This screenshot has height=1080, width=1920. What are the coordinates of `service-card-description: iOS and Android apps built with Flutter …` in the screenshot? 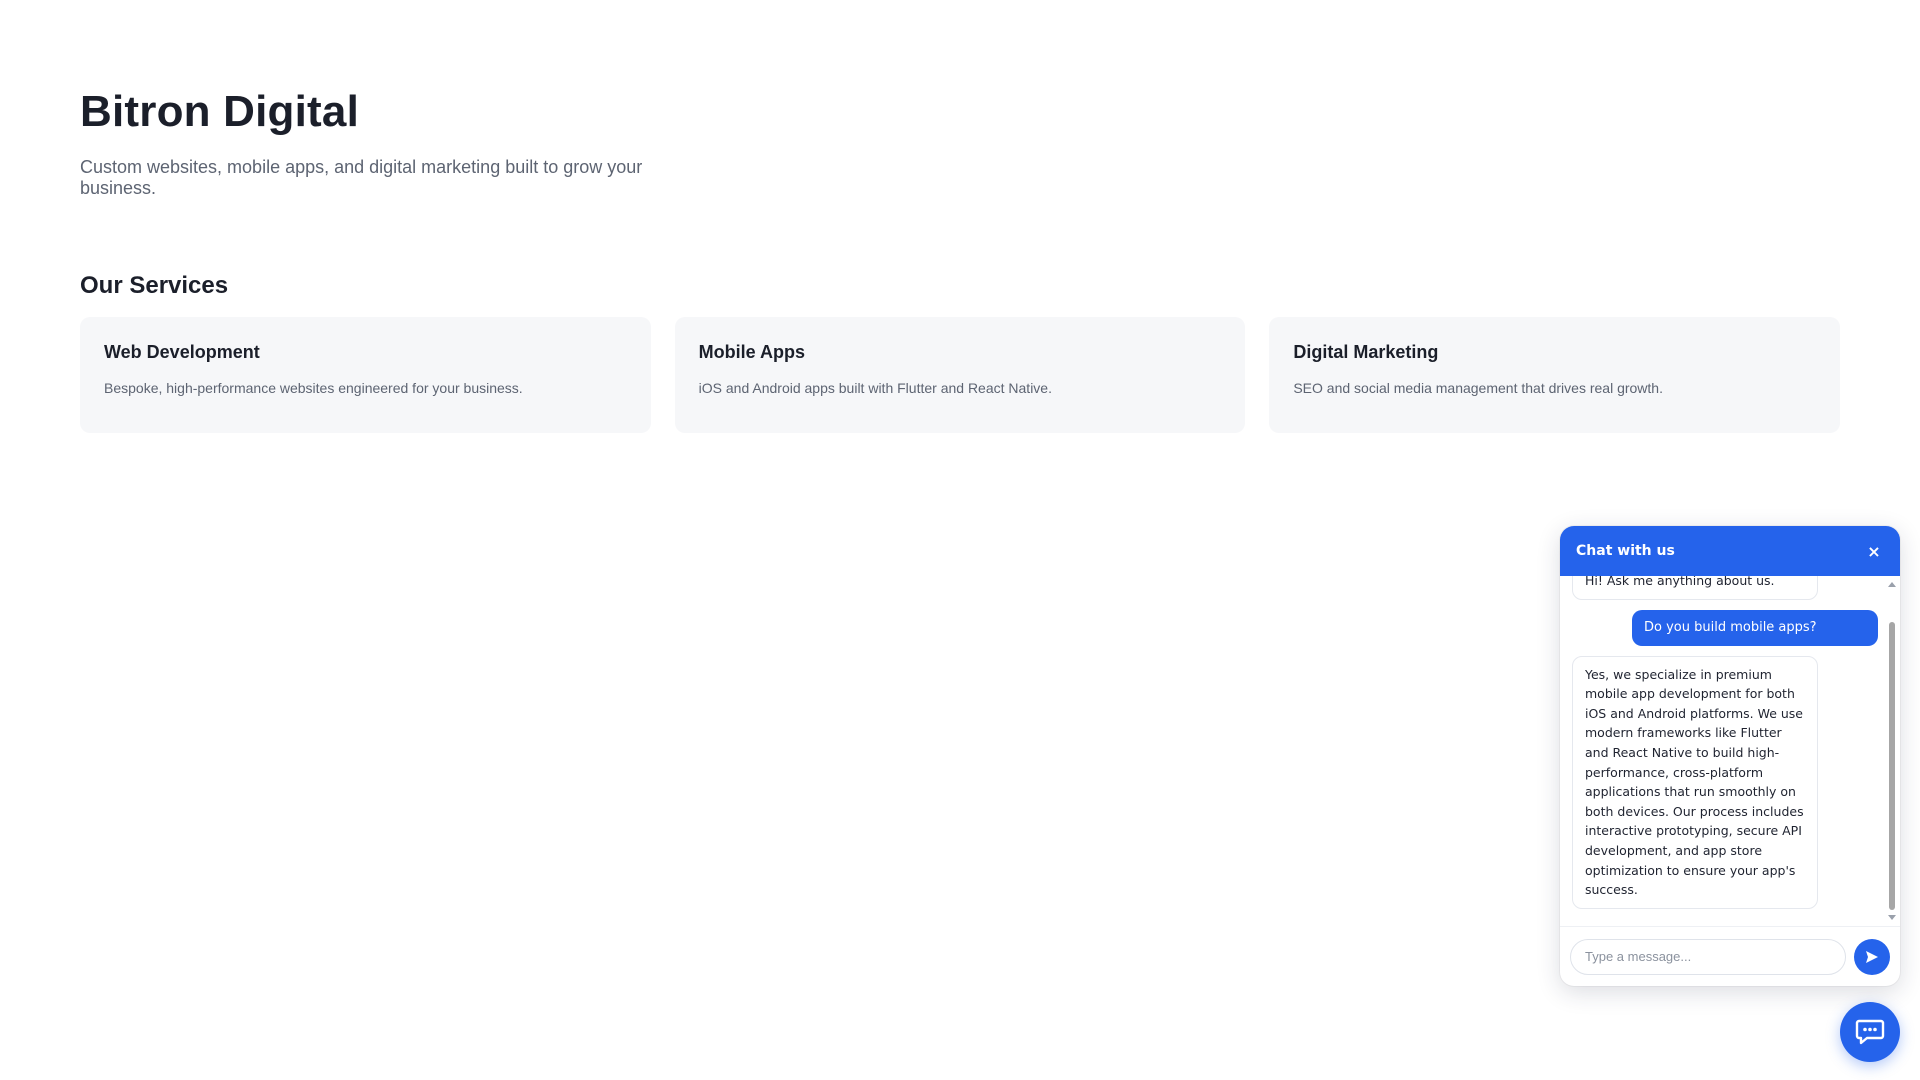 It's located at (875, 388).